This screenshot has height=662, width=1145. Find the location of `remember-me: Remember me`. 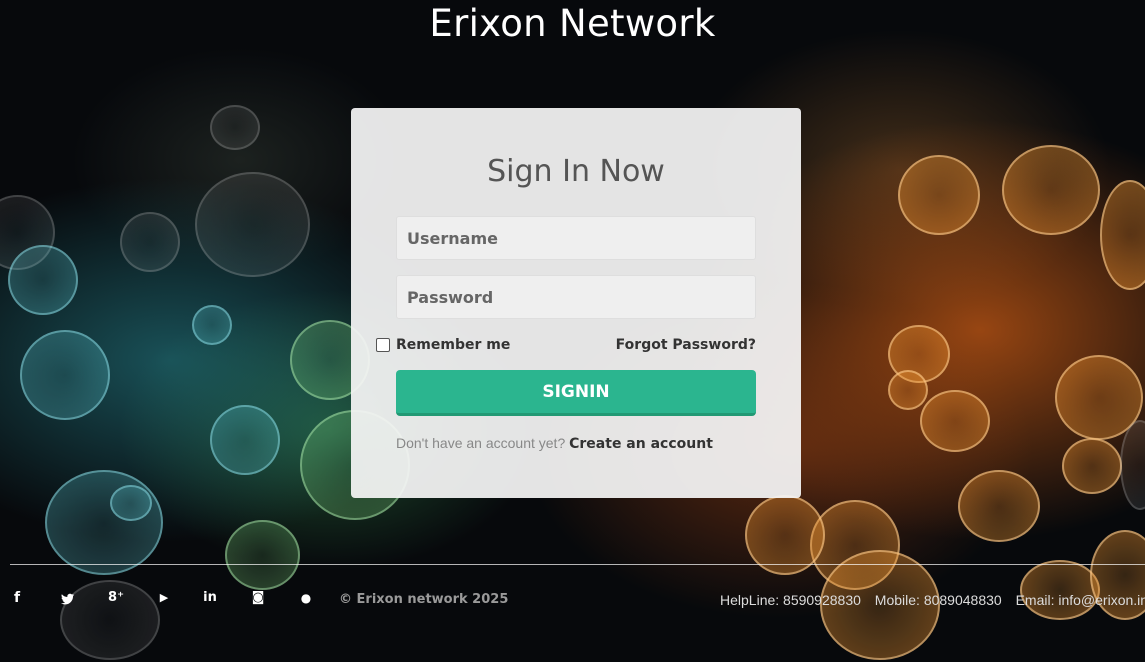

remember-me: Remember me is located at coordinates (443, 345).